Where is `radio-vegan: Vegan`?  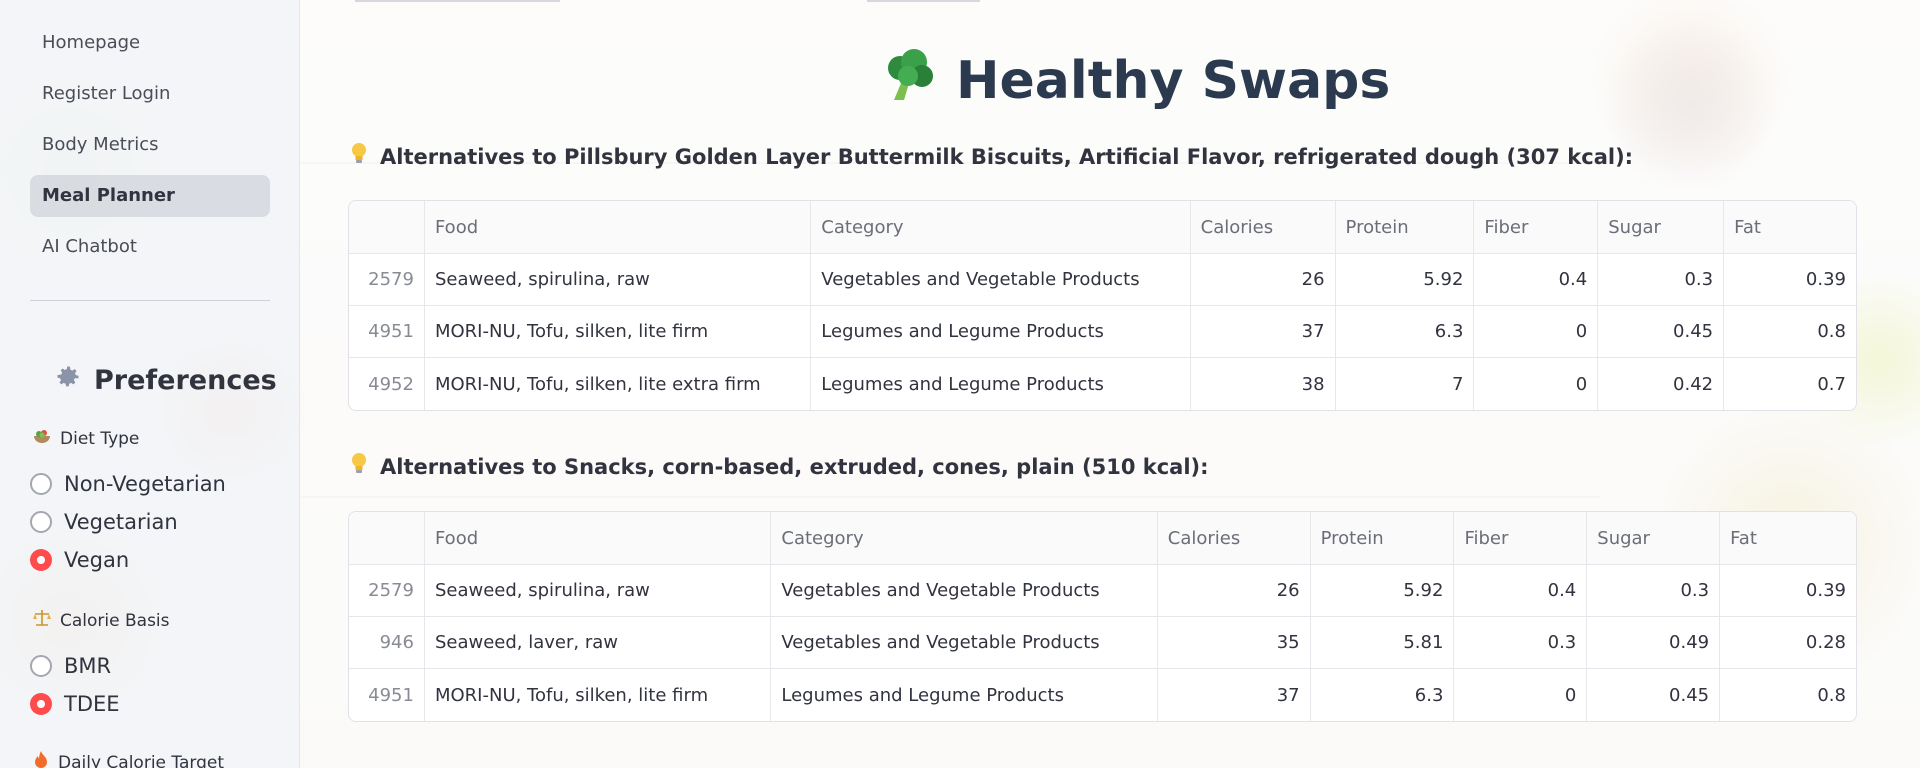
radio-vegan: Vegan is located at coordinates (79, 560).